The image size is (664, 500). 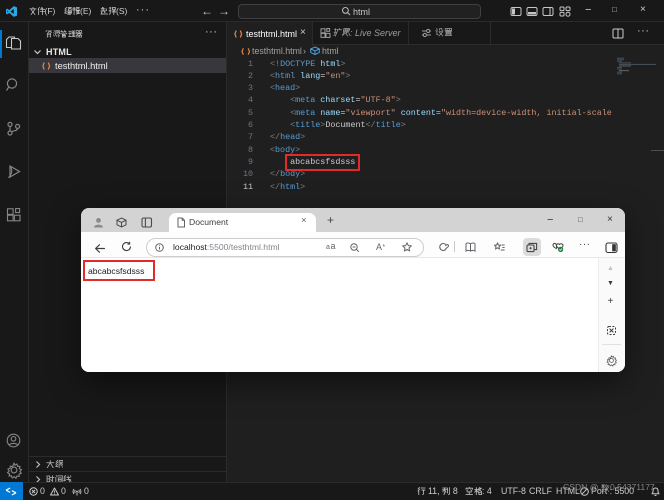 I want to click on svg-text: A, so click(x=379, y=247).